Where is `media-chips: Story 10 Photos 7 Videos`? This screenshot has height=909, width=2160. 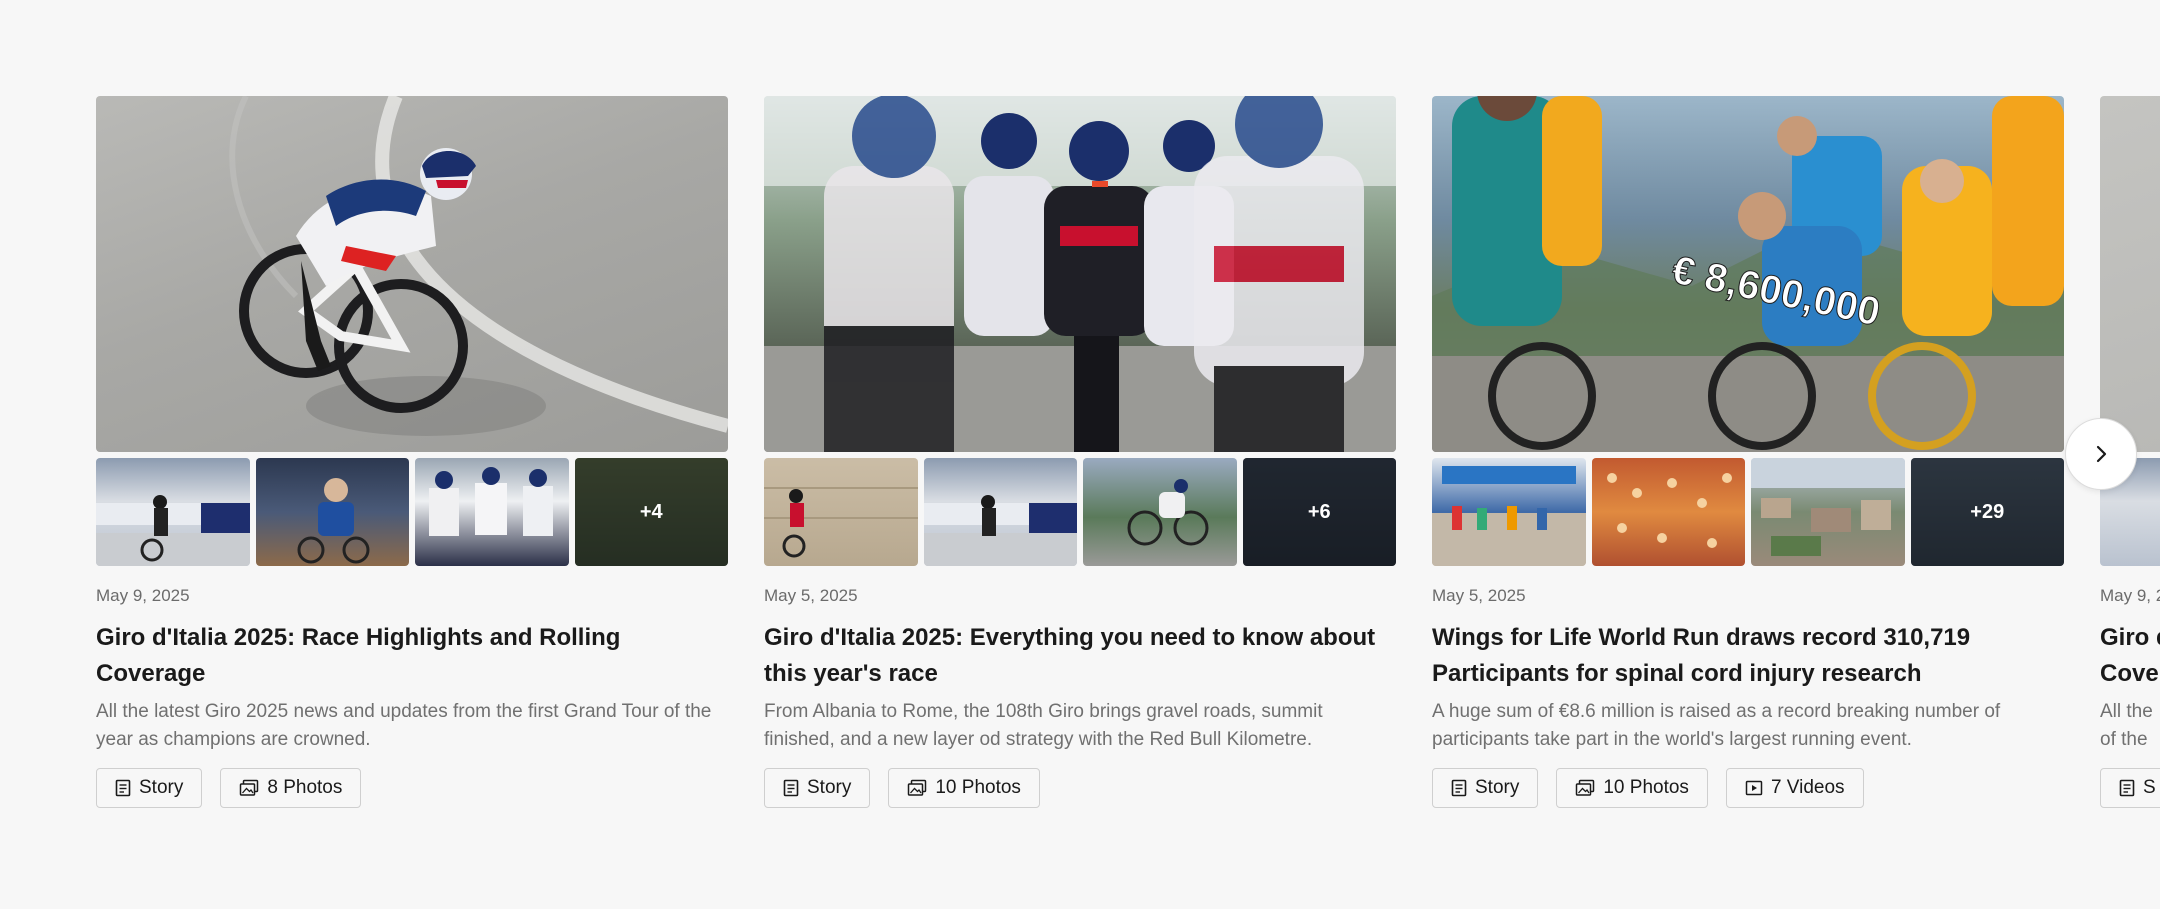
media-chips: Story 10 Photos 7 Videos is located at coordinates (1748, 788).